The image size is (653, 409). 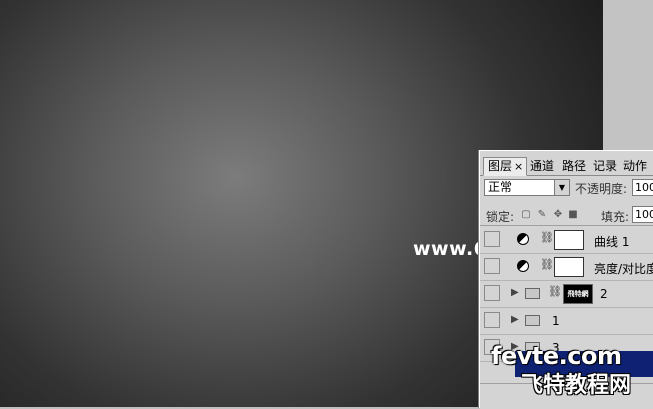 What do you see at coordinates (561, 187) in the screenshot?
I see `chevron-down-icon: ▼` at bounding box center [561, 187].